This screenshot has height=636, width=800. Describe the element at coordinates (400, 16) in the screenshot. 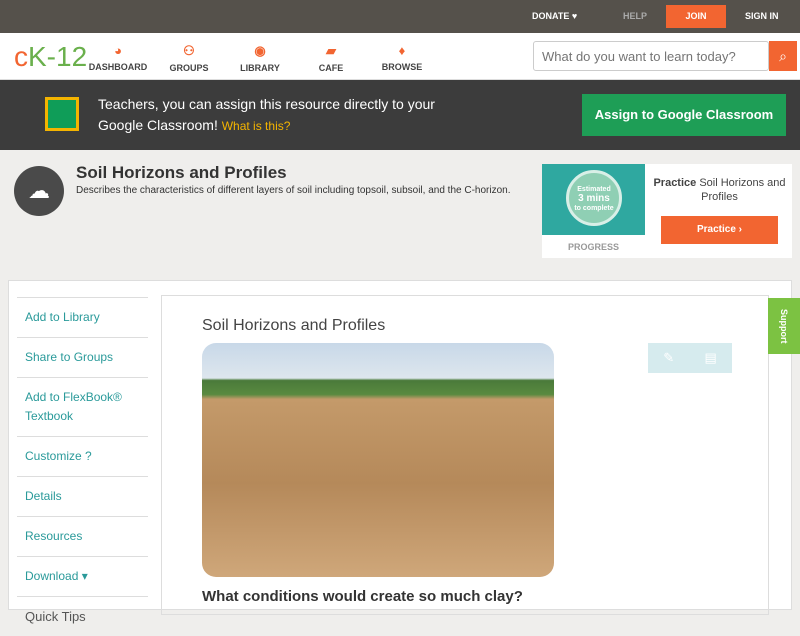

I see `top-bar: DONATE ♥ HELP JOIN SIGN IN` at that location.